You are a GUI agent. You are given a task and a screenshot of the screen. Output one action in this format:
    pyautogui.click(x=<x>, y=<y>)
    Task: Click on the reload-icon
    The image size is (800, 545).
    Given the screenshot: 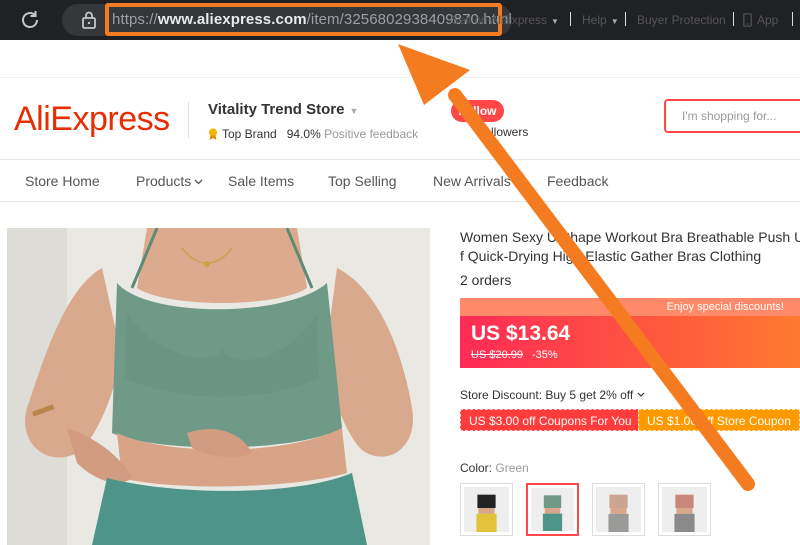 What is the action you would take?
    pyautogui.click(x=30, y=20)
    